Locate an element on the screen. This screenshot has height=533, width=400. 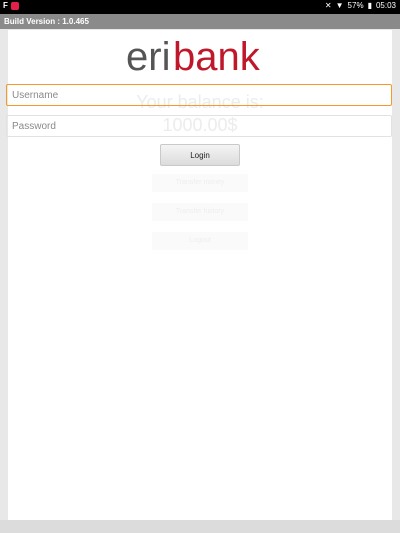
wifi-icon: ▼ is located at coordinates (339, 5).